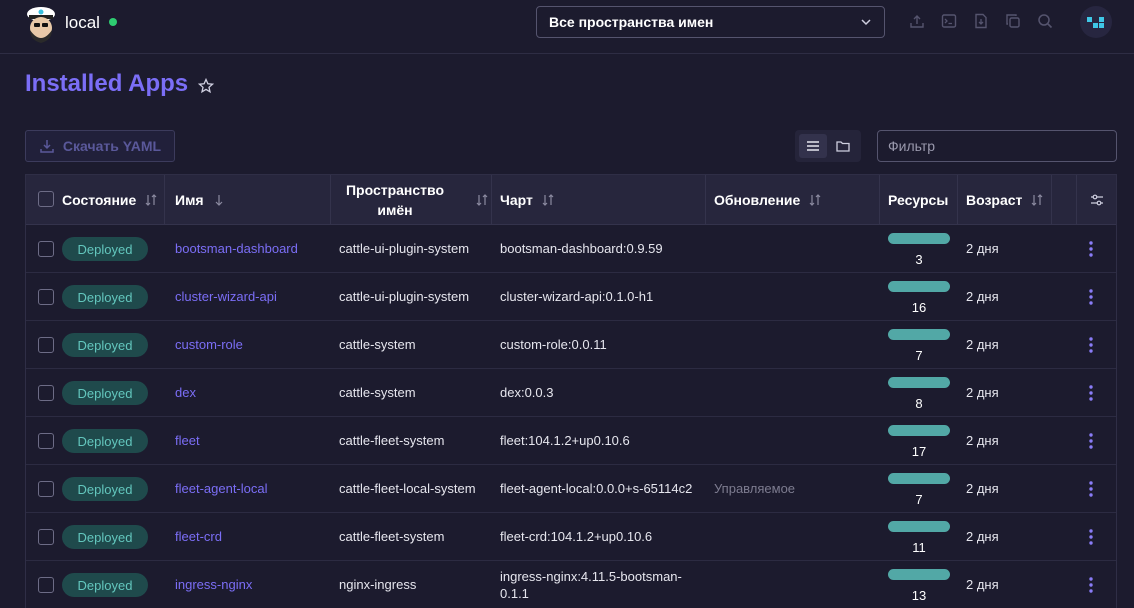  Describe the element at coordinates (581, 248) in the screenshot. I see `chart-cell: bootsman-dashboard:0.9.59` at that location.